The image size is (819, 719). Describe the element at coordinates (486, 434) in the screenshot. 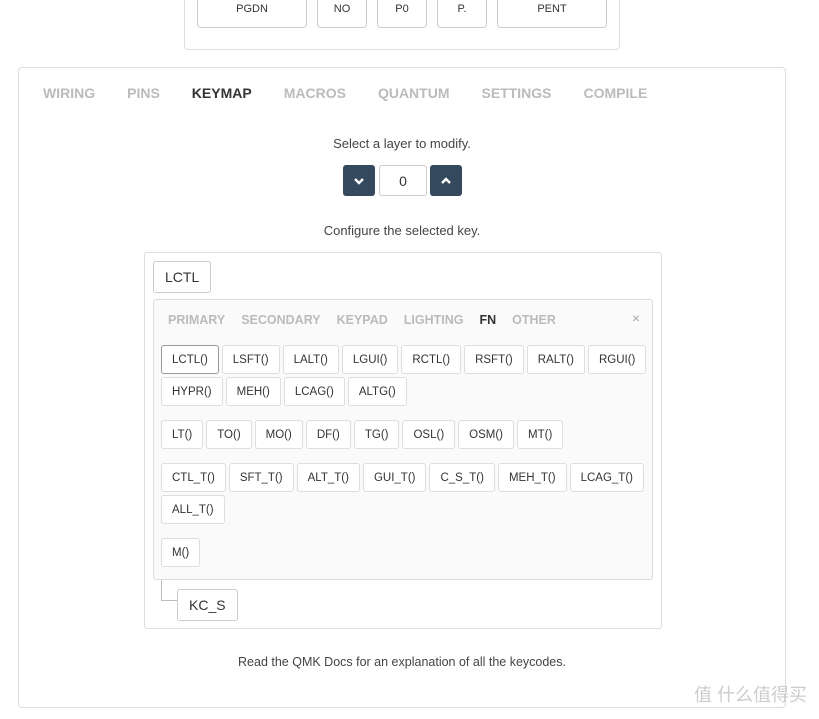

I see `keycode-button: OSM()` at that location.